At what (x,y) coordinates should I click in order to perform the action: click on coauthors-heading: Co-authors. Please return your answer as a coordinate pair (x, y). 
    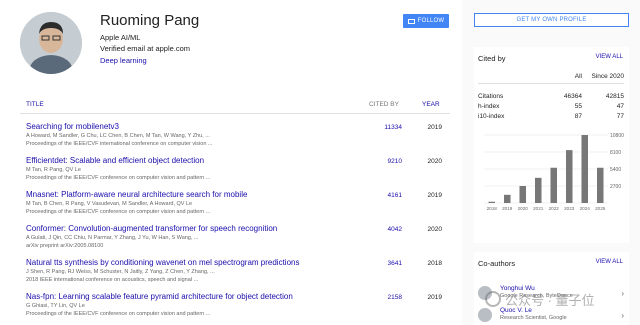
    Looking at the image, I should click on (497, 263).